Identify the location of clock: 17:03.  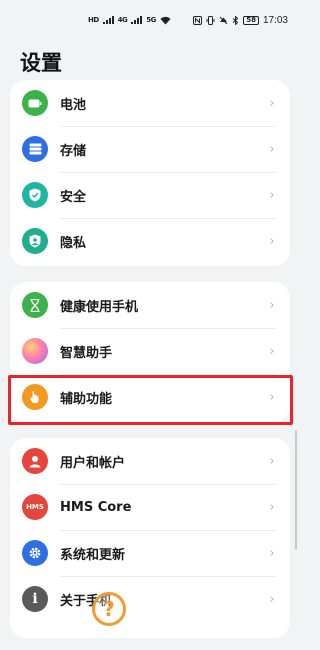
(275, 20).